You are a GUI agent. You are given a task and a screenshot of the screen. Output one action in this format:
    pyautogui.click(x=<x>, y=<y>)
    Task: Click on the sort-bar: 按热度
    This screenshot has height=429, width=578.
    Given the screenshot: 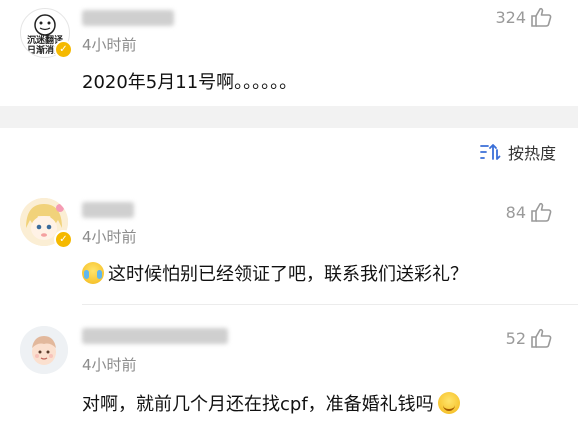 What is the action you would take?
    pyautogui.click(x=289, y=153)
    